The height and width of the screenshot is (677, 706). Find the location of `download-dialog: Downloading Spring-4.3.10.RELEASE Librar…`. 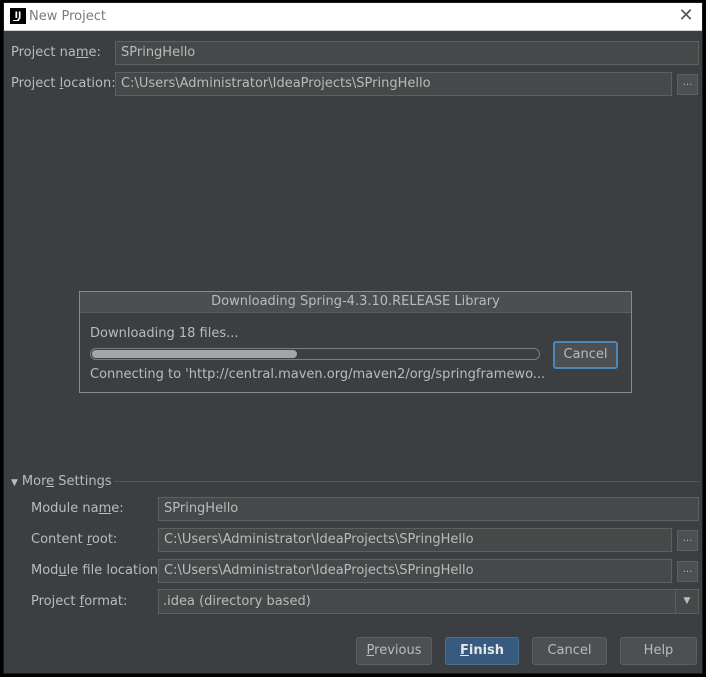

download-dialog: Downloading Spring-4.3.10.RELEASE Librar… is located at coordinates (355, 342).